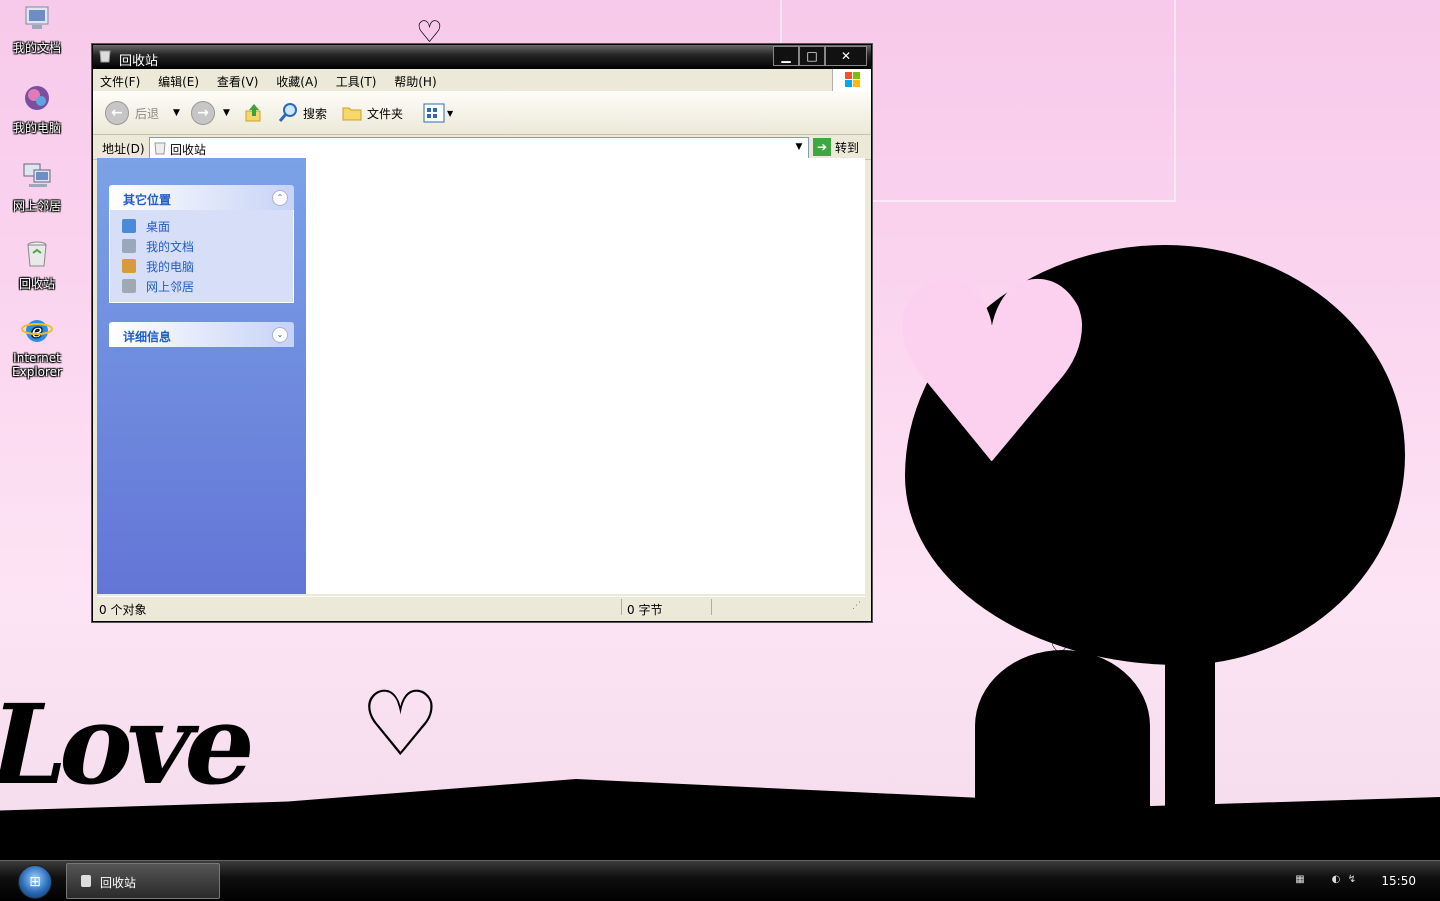 The height and width of the screenshot is (901, 1440). Describe the element at coordinates (1300, 880) in the screenshot. I see `keyboard-icon: ▦` at that location.